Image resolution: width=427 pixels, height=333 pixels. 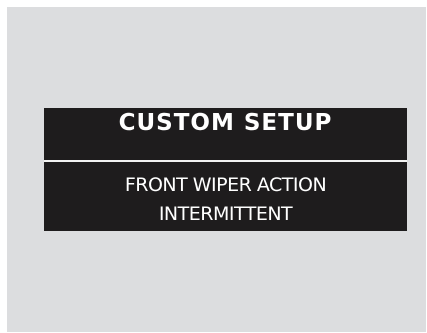 What do you see at coordinates (225, 161) in the screenshot?
I see `header-divider` at bounding box center [225, 161].